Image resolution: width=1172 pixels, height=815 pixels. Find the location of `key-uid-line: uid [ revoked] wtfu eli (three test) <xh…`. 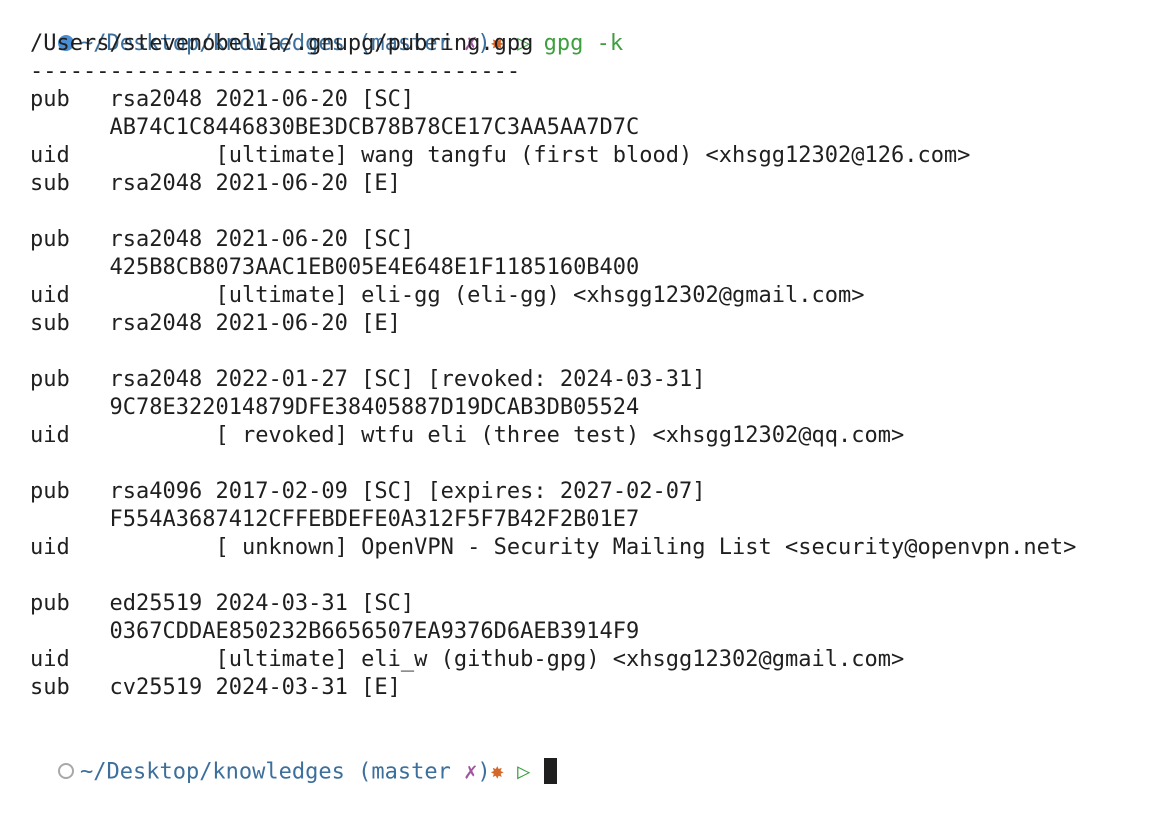

key-uid-line: uid [ revoked] wtfu eli (three test) <xh… is located at coordinates (467, 436).